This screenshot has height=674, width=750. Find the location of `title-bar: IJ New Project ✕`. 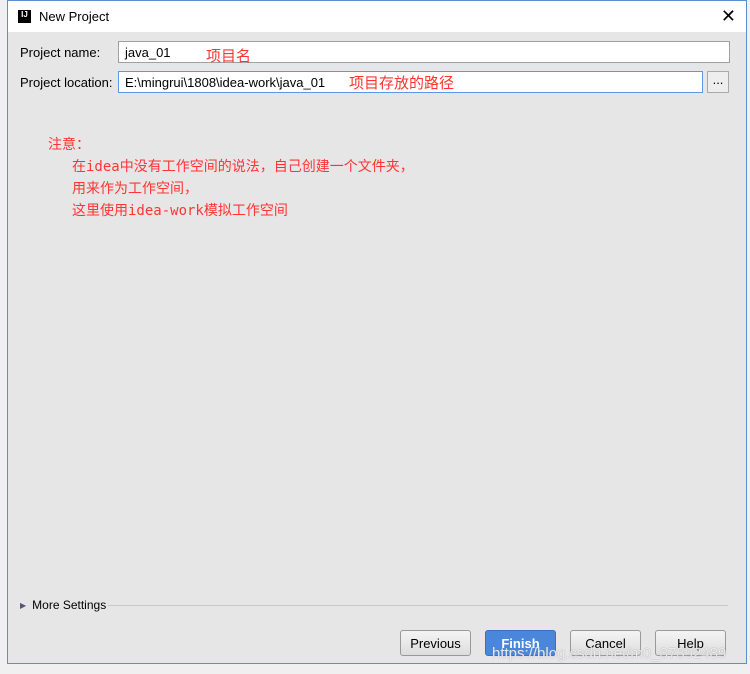

title-bar: IJ New Project ✕ is located at coordinates (377, 16).